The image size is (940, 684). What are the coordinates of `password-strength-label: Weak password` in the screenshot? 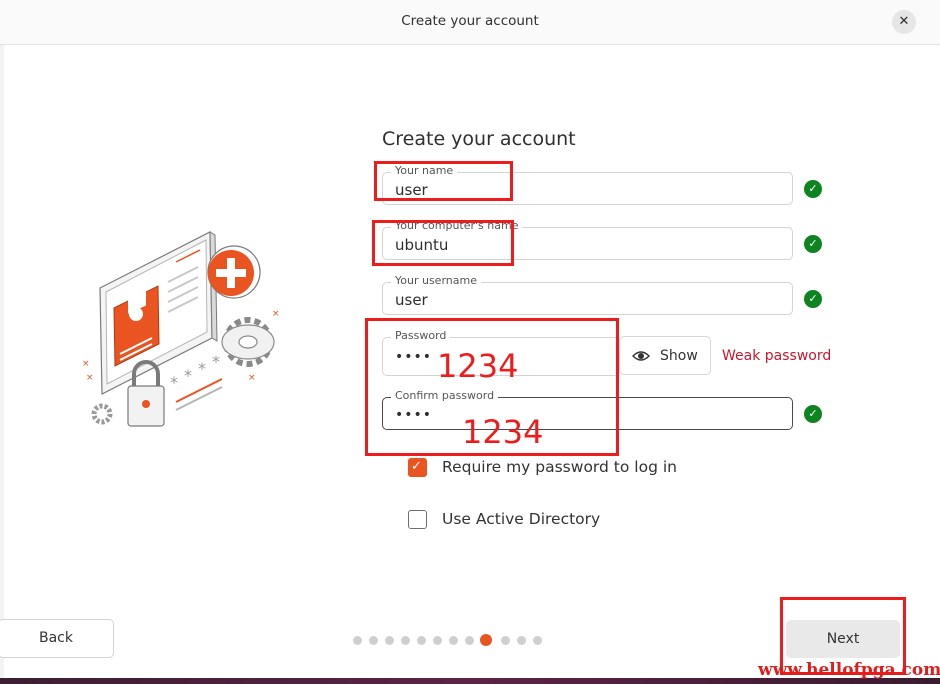 It's located at (777, 356).